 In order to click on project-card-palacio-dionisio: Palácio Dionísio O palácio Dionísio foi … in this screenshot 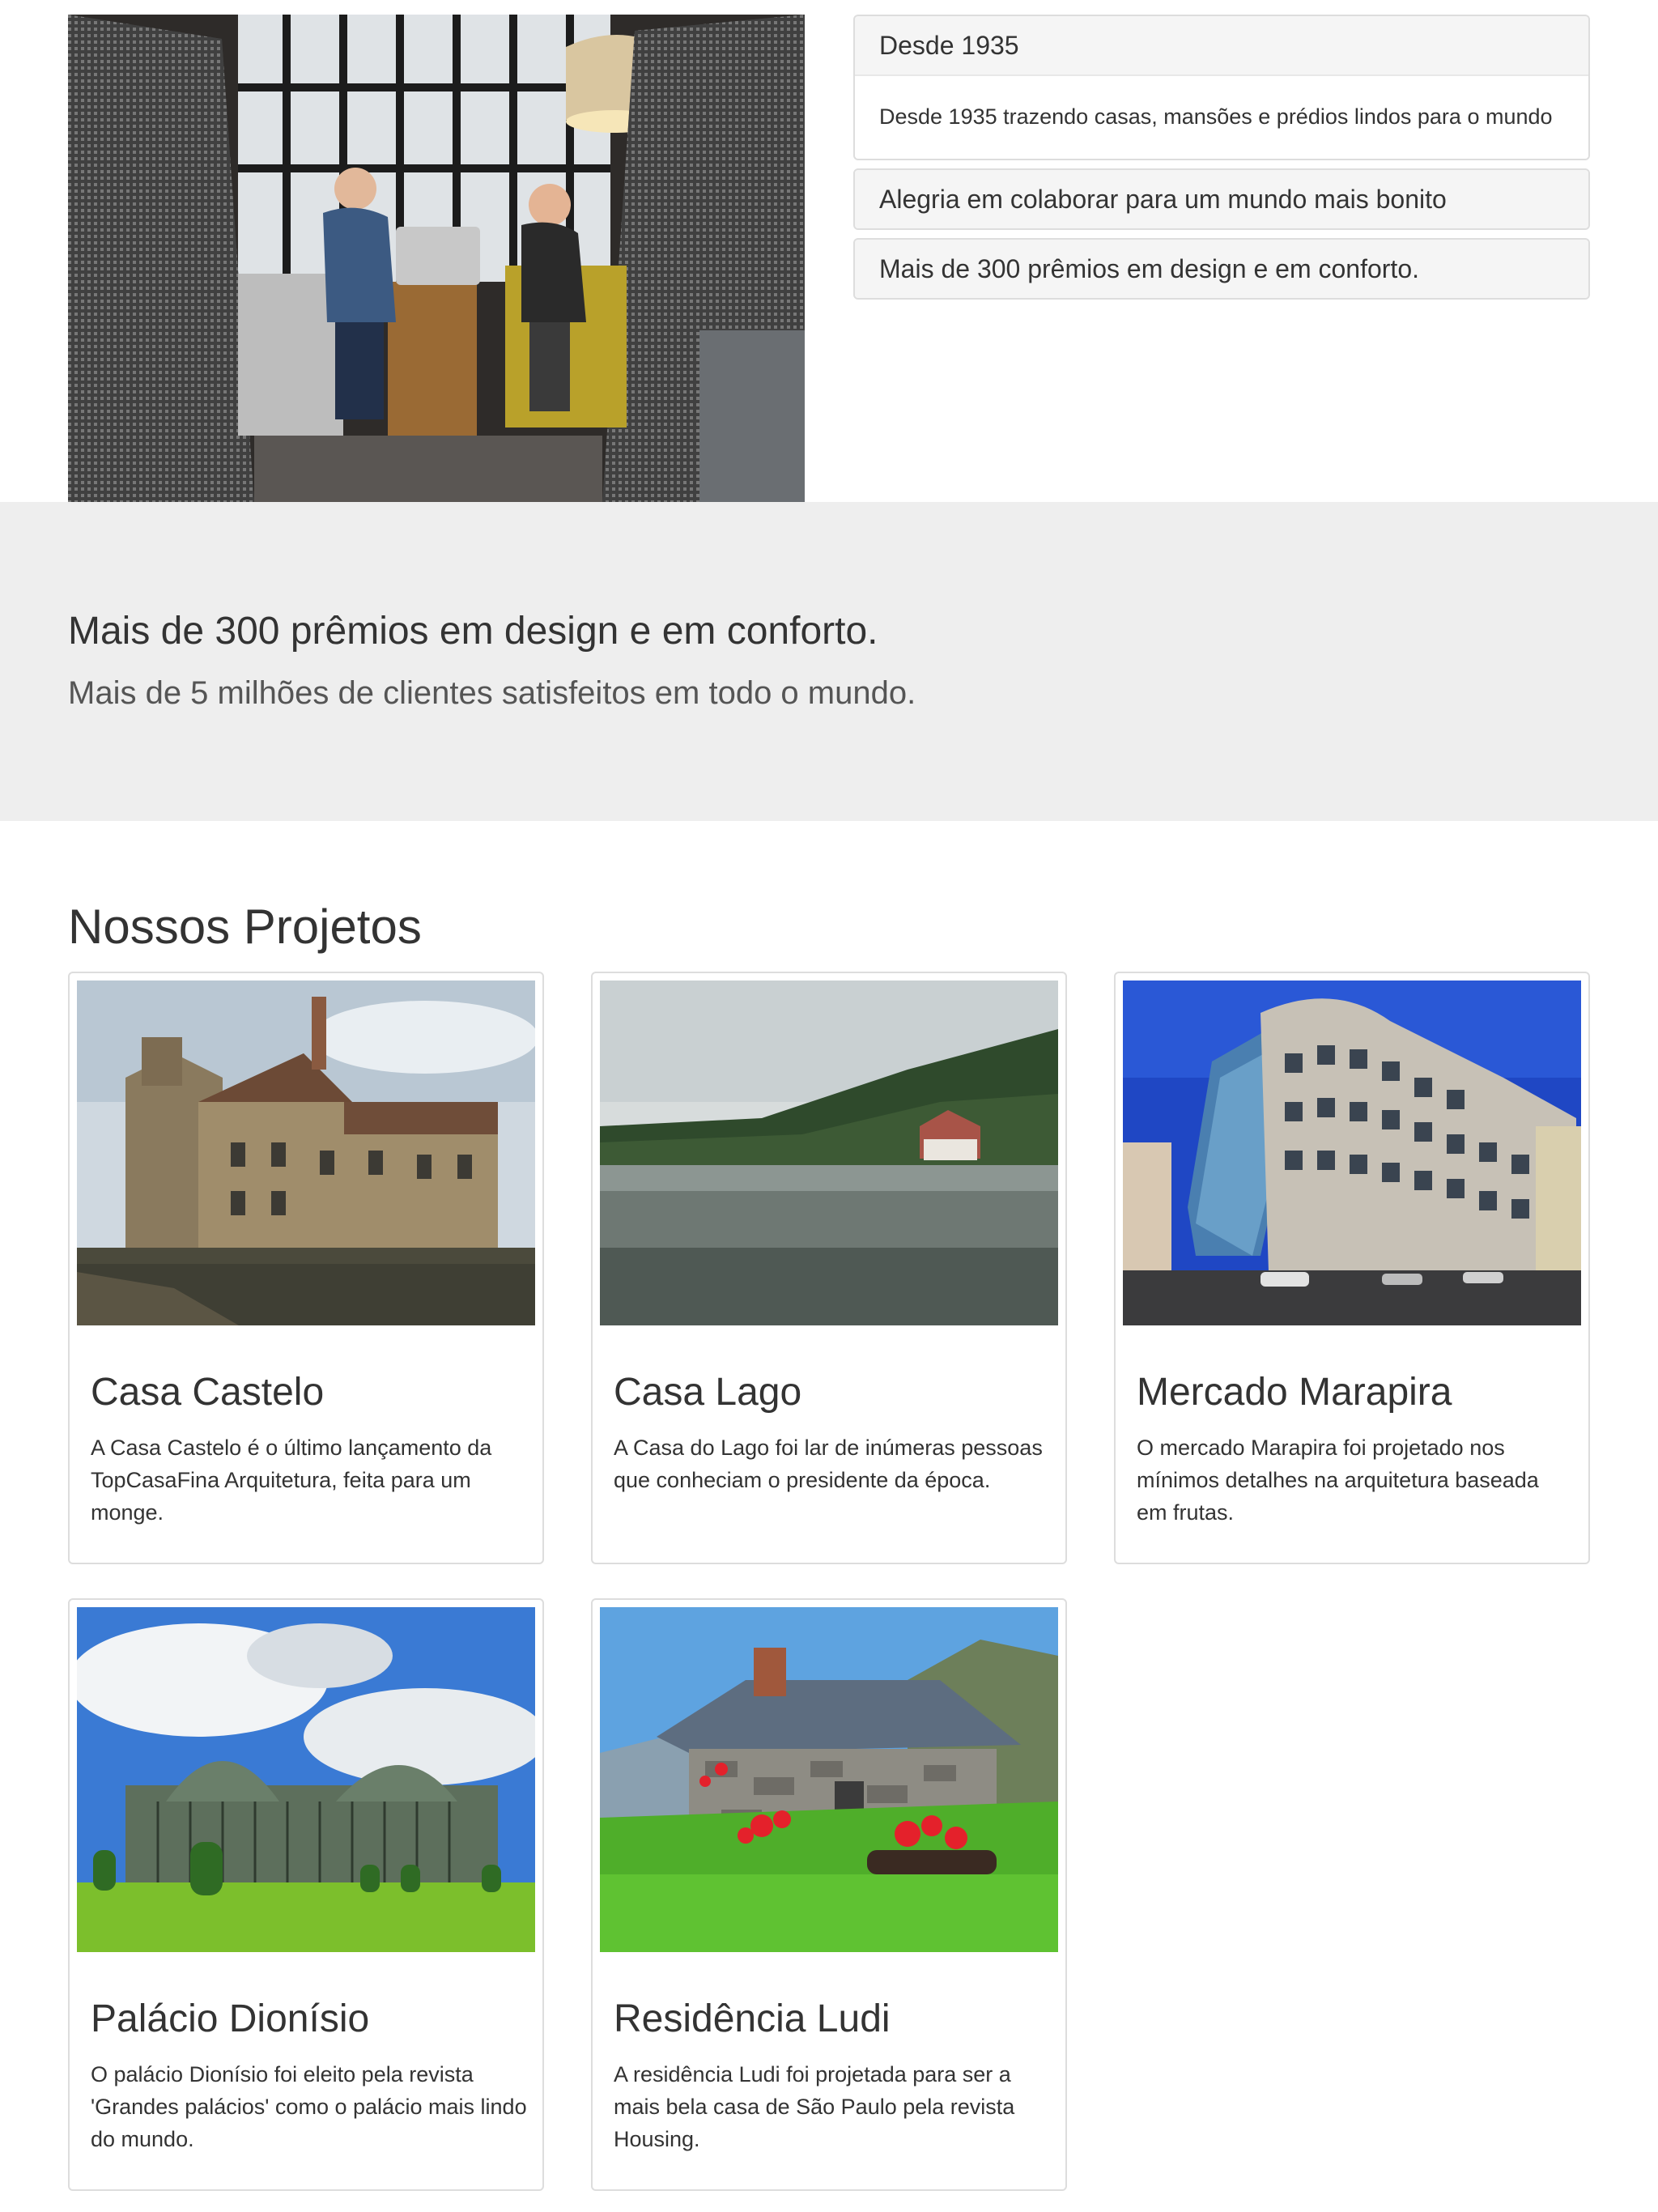, I will do `click(306, 1895)`.